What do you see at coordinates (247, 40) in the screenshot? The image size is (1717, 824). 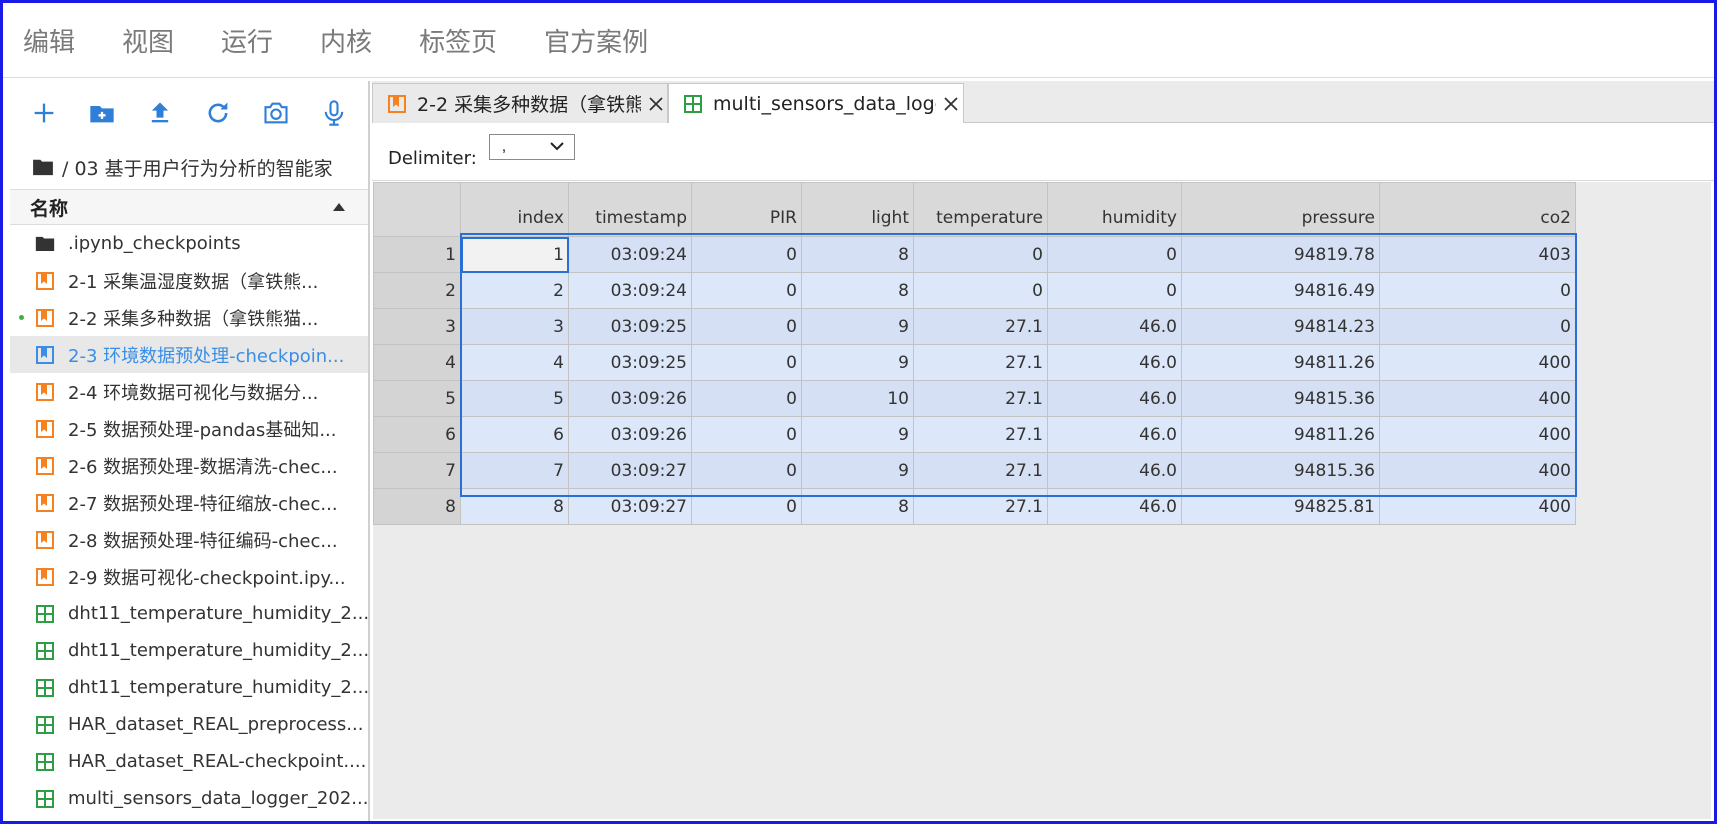 I see `menu-run: 运行` at bounding box center [247, 40].